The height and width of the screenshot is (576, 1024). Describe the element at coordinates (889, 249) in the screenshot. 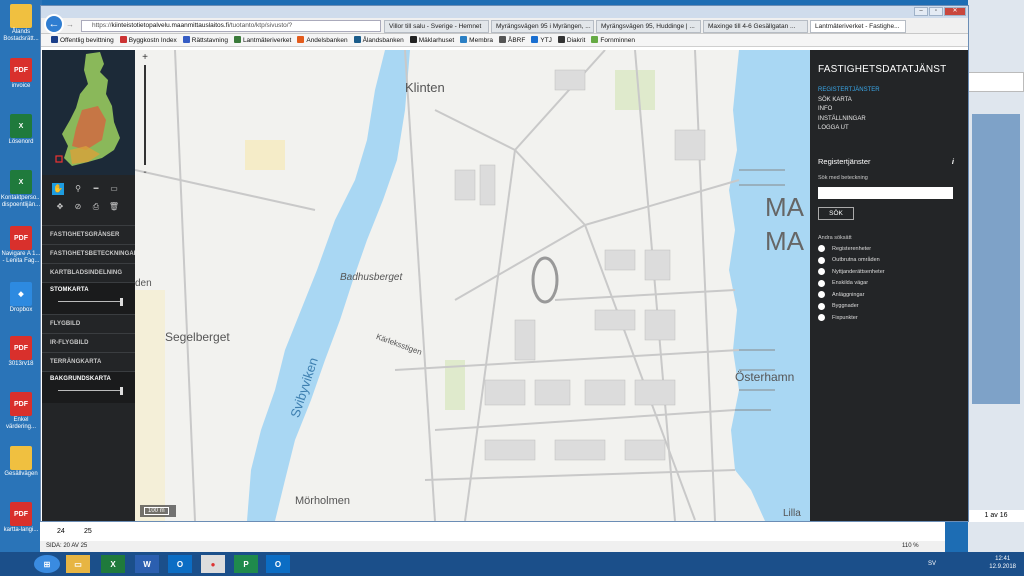

I see `search-method-option: Registerenheter` at that location.